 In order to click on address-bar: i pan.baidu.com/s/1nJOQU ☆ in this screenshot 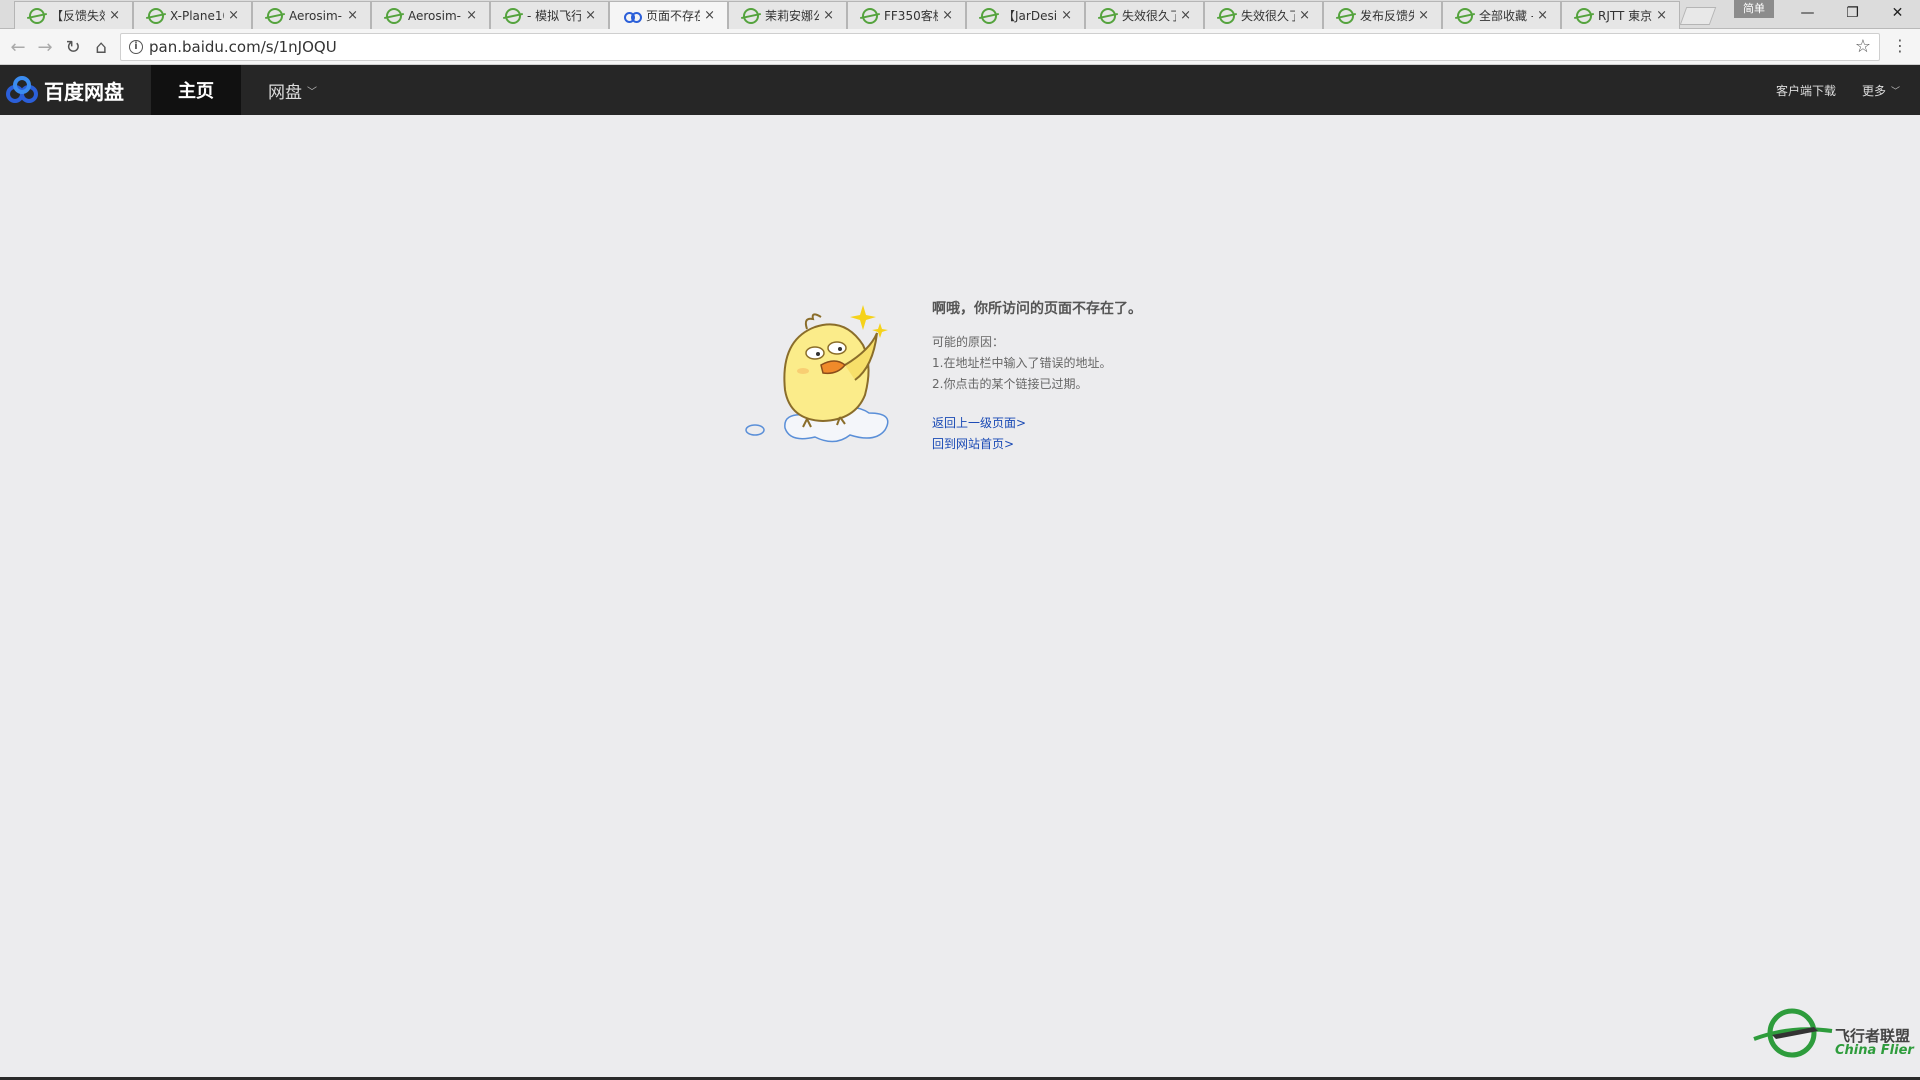, I will do `click(1000, 47)`.